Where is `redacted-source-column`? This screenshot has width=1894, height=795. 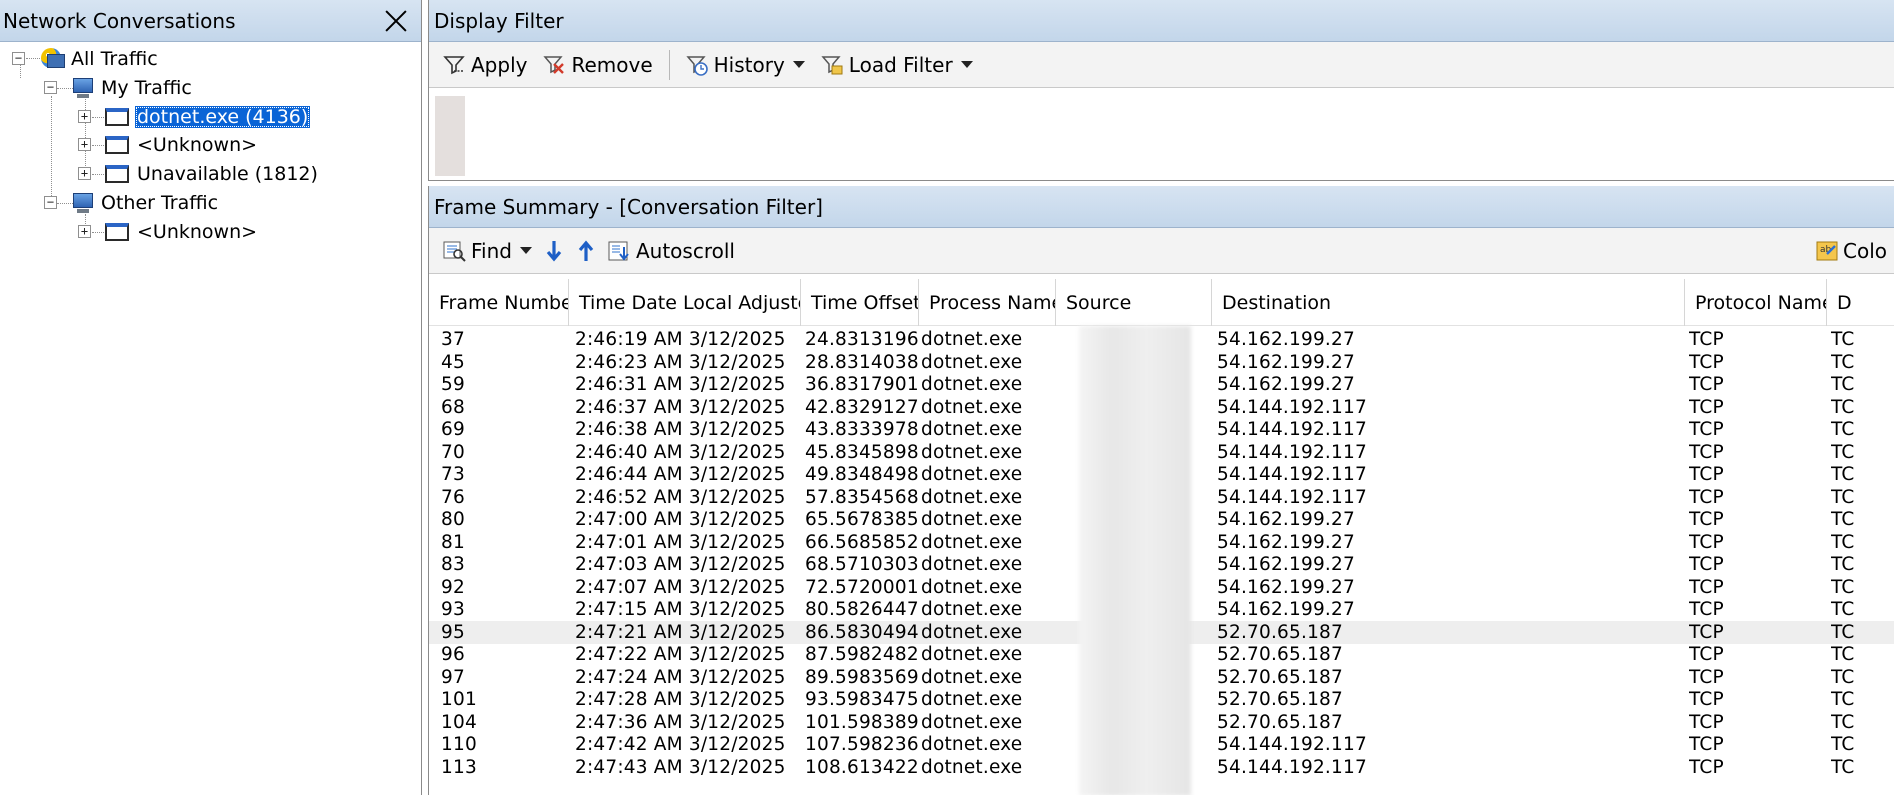
redacted-source-column is located at coordinates (1135, 560).